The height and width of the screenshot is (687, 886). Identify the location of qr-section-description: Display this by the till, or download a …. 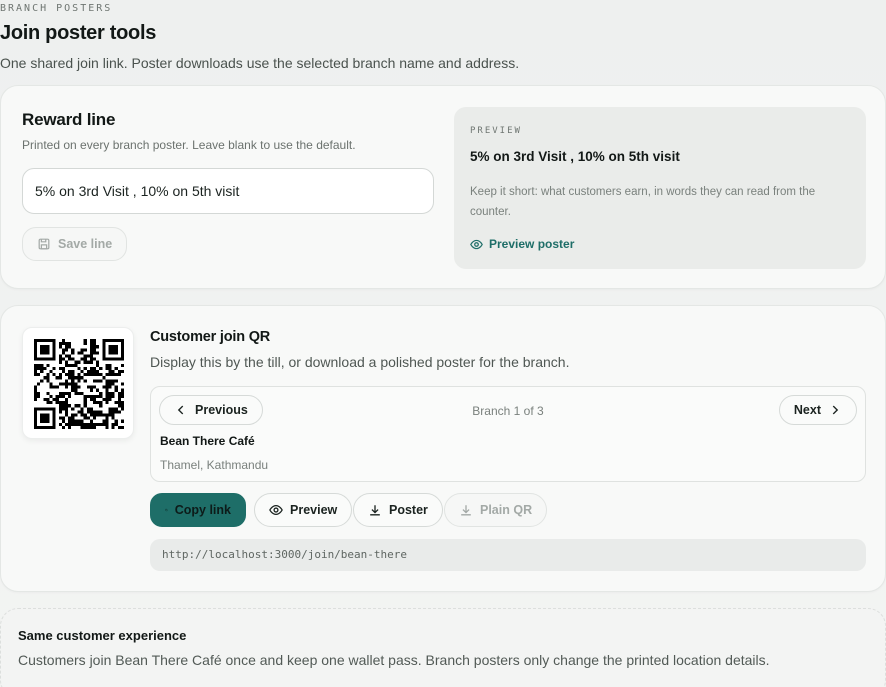
(360, 362).